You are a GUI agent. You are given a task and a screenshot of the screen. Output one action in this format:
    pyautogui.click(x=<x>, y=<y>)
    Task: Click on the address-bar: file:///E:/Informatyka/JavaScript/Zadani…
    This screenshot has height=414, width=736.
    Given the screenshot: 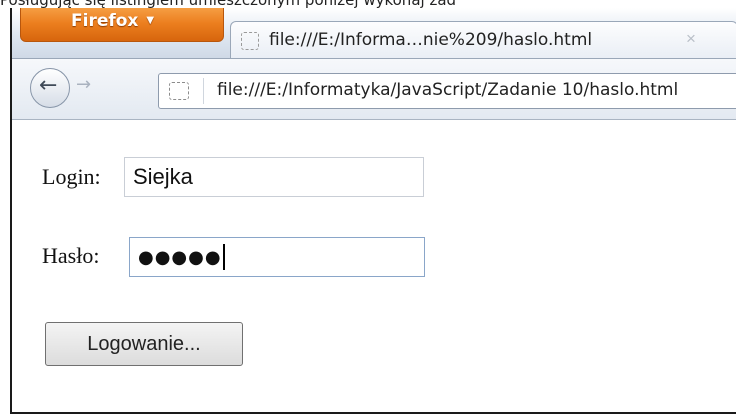 What is the action you would take?
    pyautogui.click(x=447, y=91)
    